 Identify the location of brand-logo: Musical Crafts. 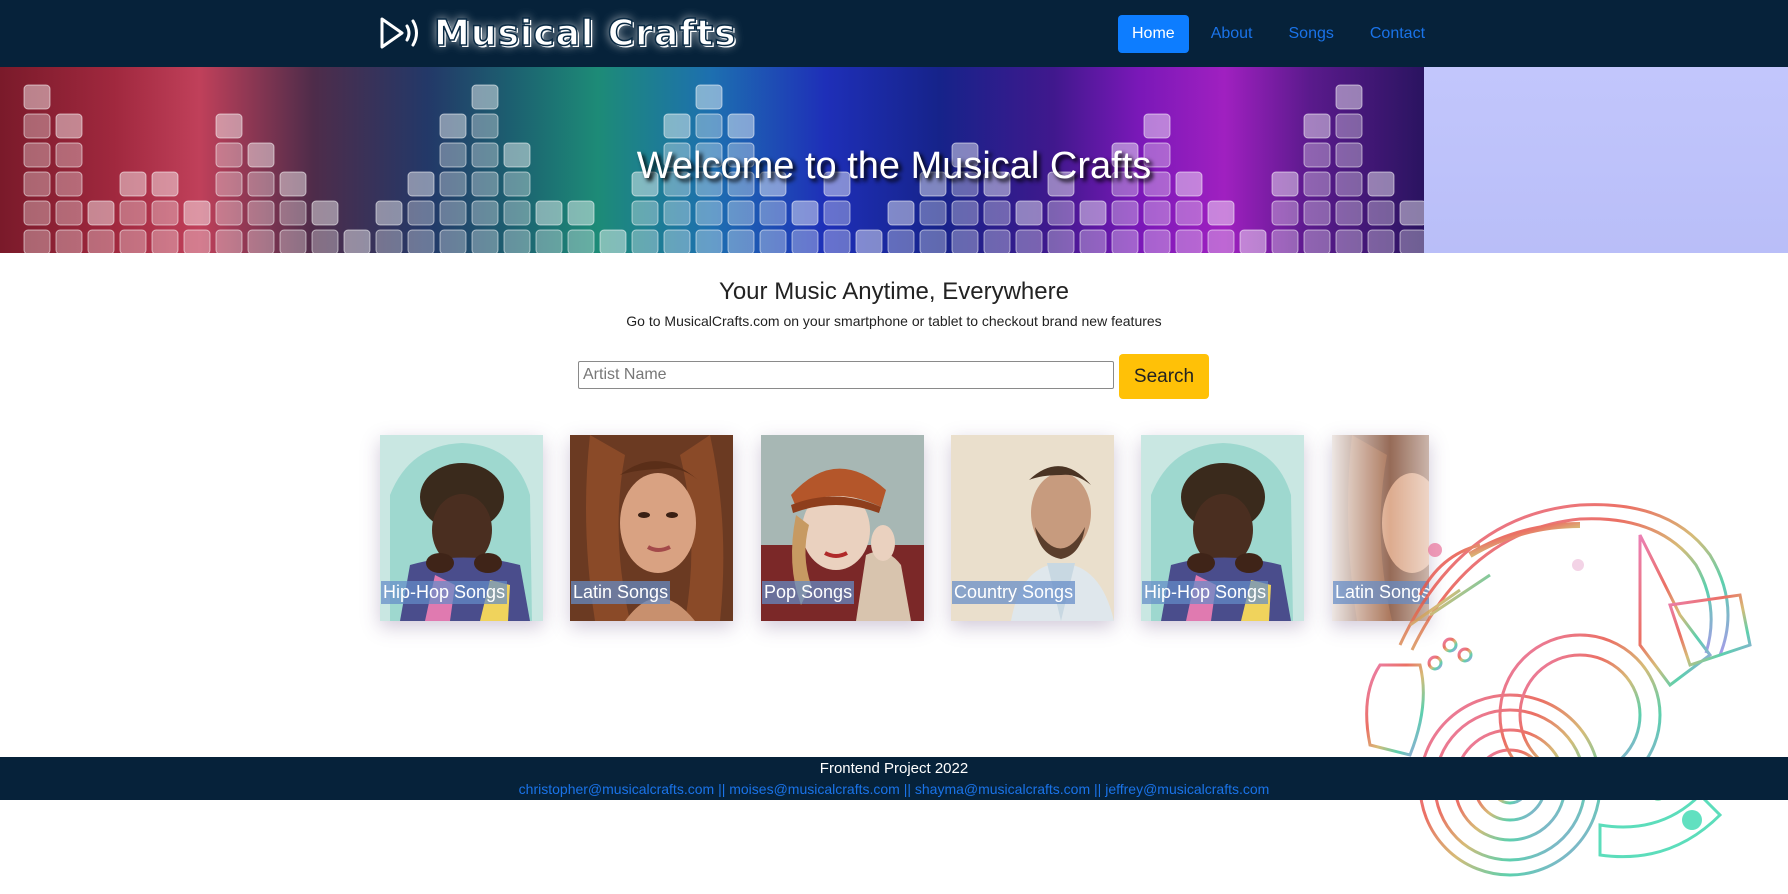
(557, 33).